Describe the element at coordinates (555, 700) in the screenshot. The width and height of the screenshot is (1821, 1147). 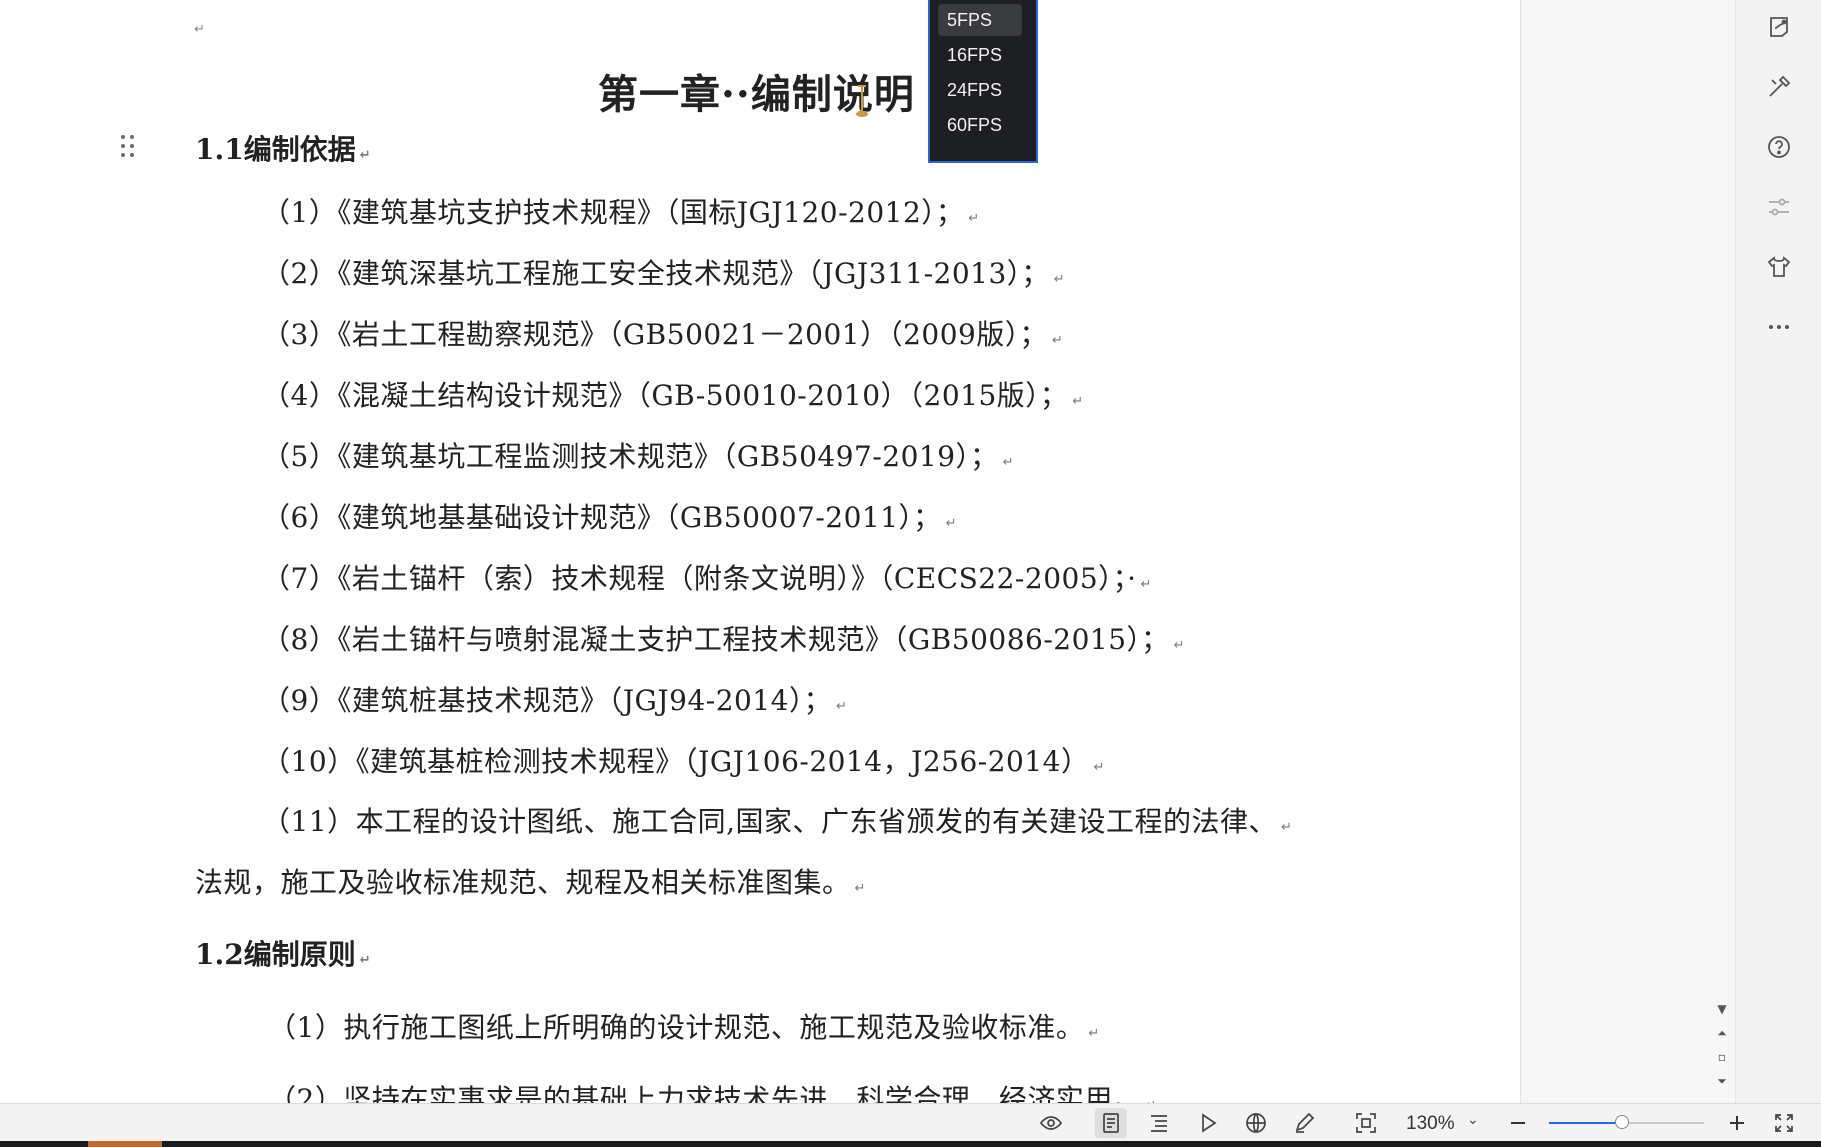
I see `list-item: （9）《建筑桩基技术规范》（JGJ94-2014）； ↵` at that location.